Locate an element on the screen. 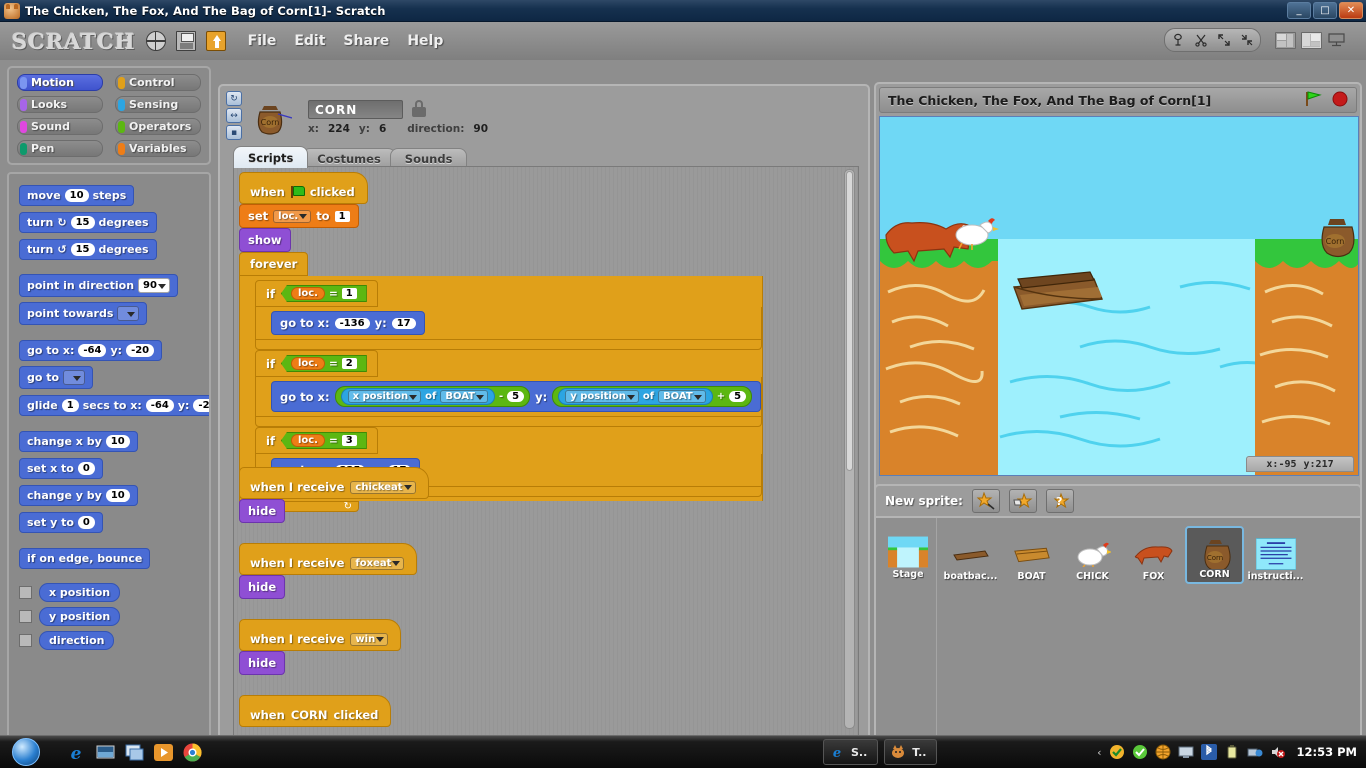 This screenshot has height=768, width=1366. editor-tabs: Scripts Costumes Sounds is located at coordinates (350, 157).